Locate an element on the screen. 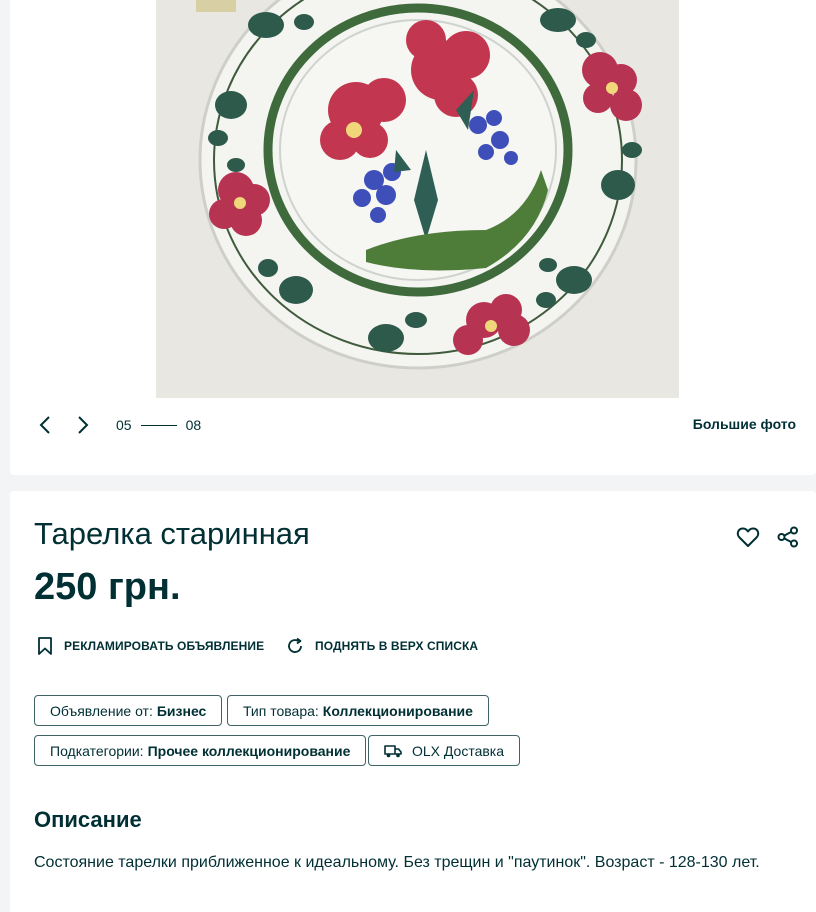 The height and width of the screenshot is (912, 816). tag-olx-delivery: OLX Доставка is located at coordinates (444, 750).